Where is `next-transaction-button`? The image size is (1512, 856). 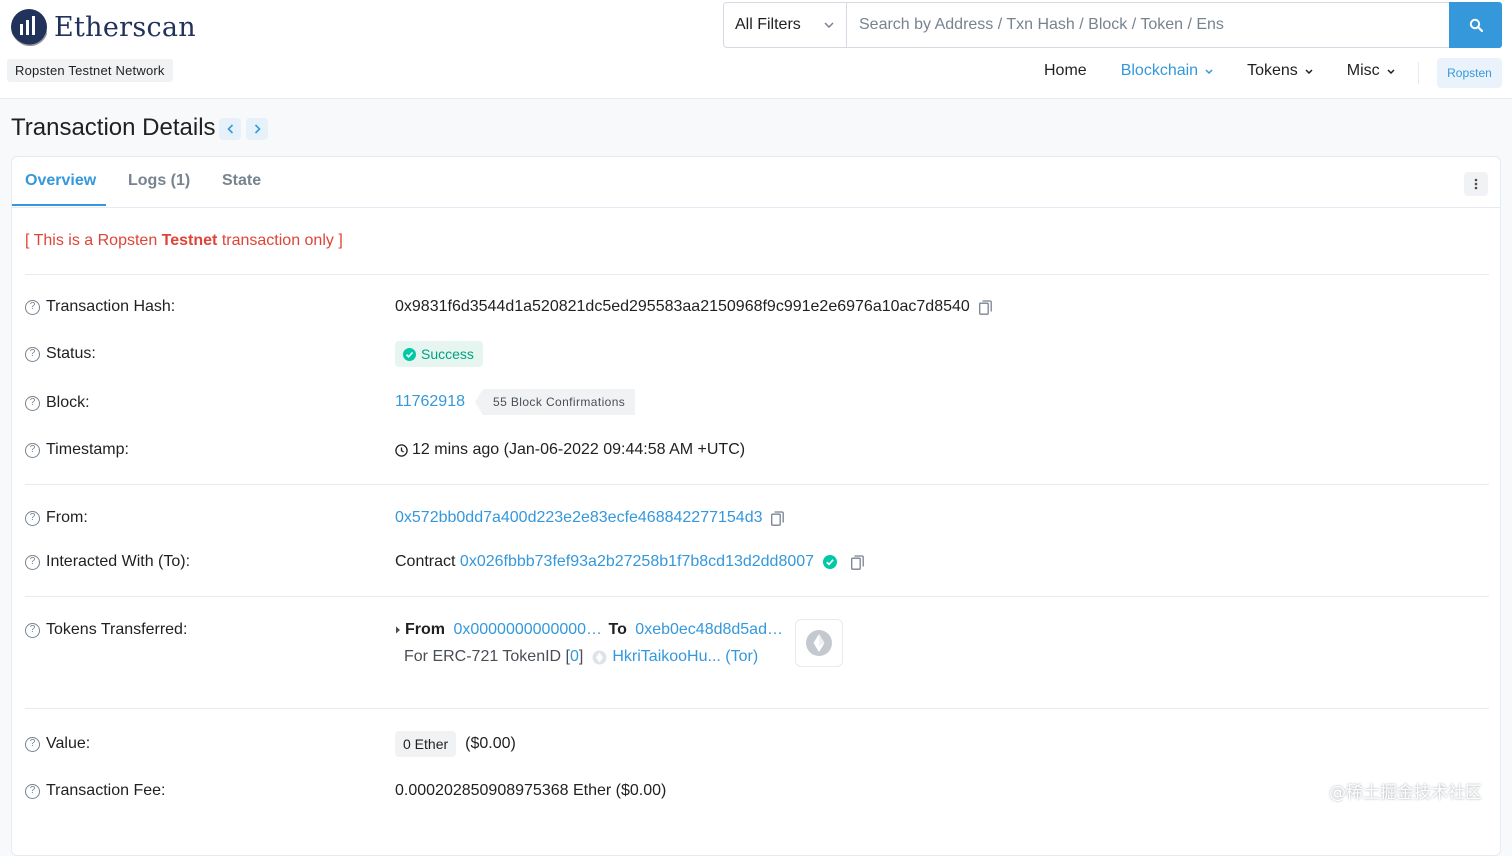 next-transaction-button is located at coordinates (257, 129).